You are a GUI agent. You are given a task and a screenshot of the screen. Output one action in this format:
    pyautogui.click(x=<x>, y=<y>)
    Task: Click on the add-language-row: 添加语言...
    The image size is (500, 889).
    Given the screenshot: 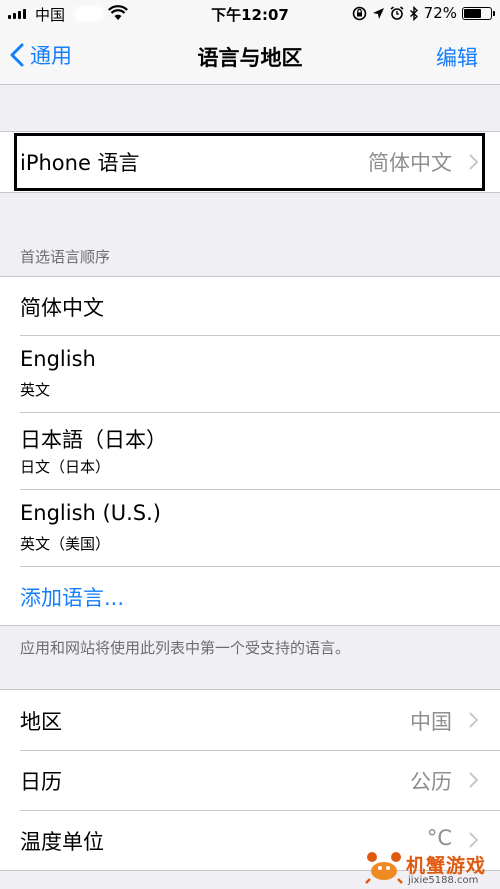 What is the action you would take?
    pyautogui.click(x=250, y=595)
    